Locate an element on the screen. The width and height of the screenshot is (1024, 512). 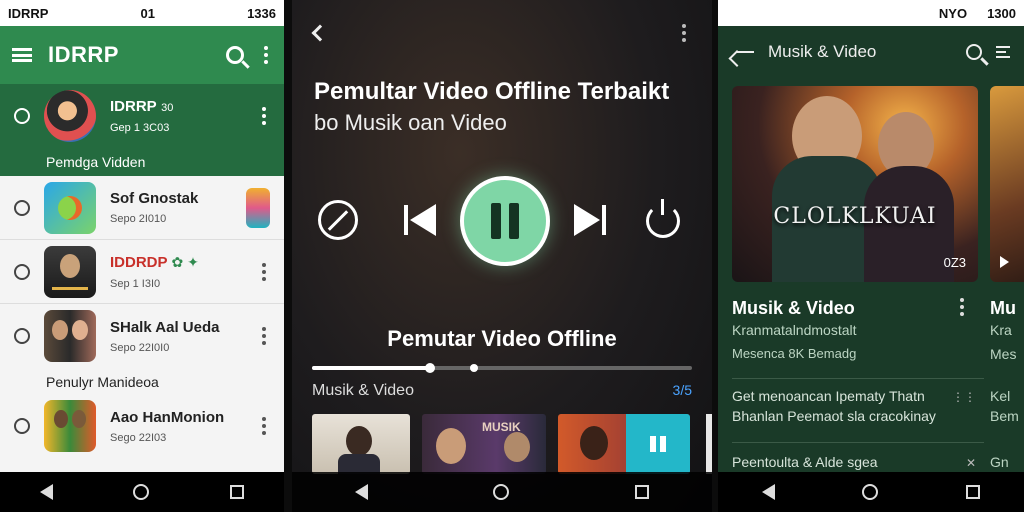
close-icon: ✕ is located at coordinates (971, 463).